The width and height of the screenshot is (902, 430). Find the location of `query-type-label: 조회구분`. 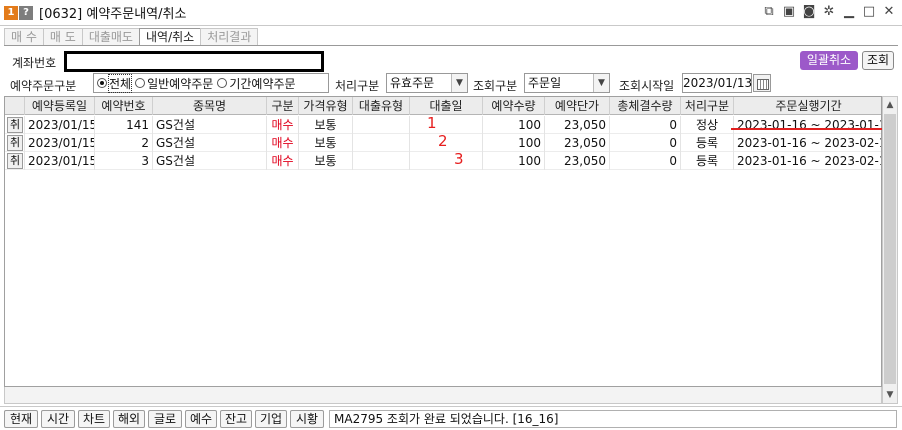

query-type-label: 조회구분 is located at coordinates (495, 86).